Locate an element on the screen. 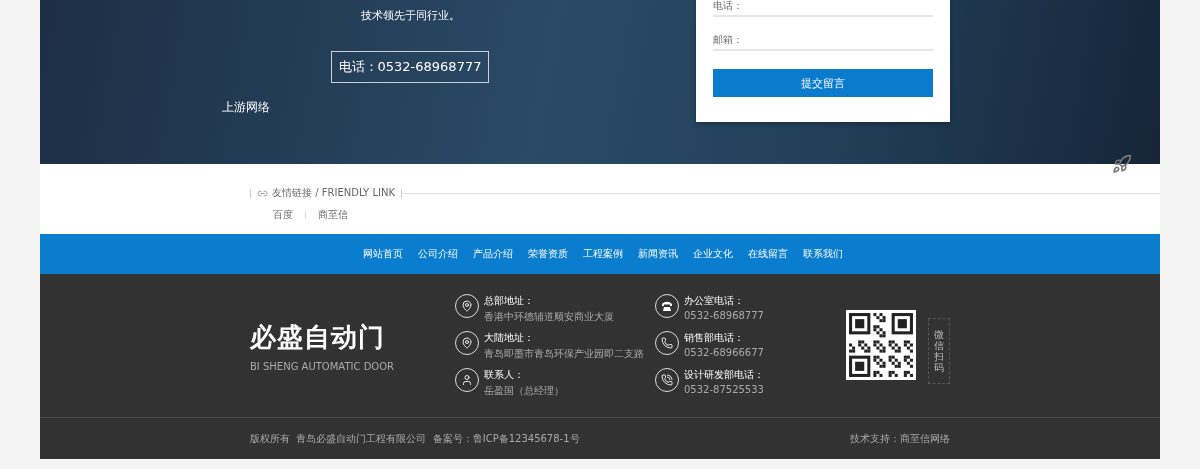 This screenshot has height=469, width=1200. nav-link: 公司介绍 is located at coordinates (437, 254).